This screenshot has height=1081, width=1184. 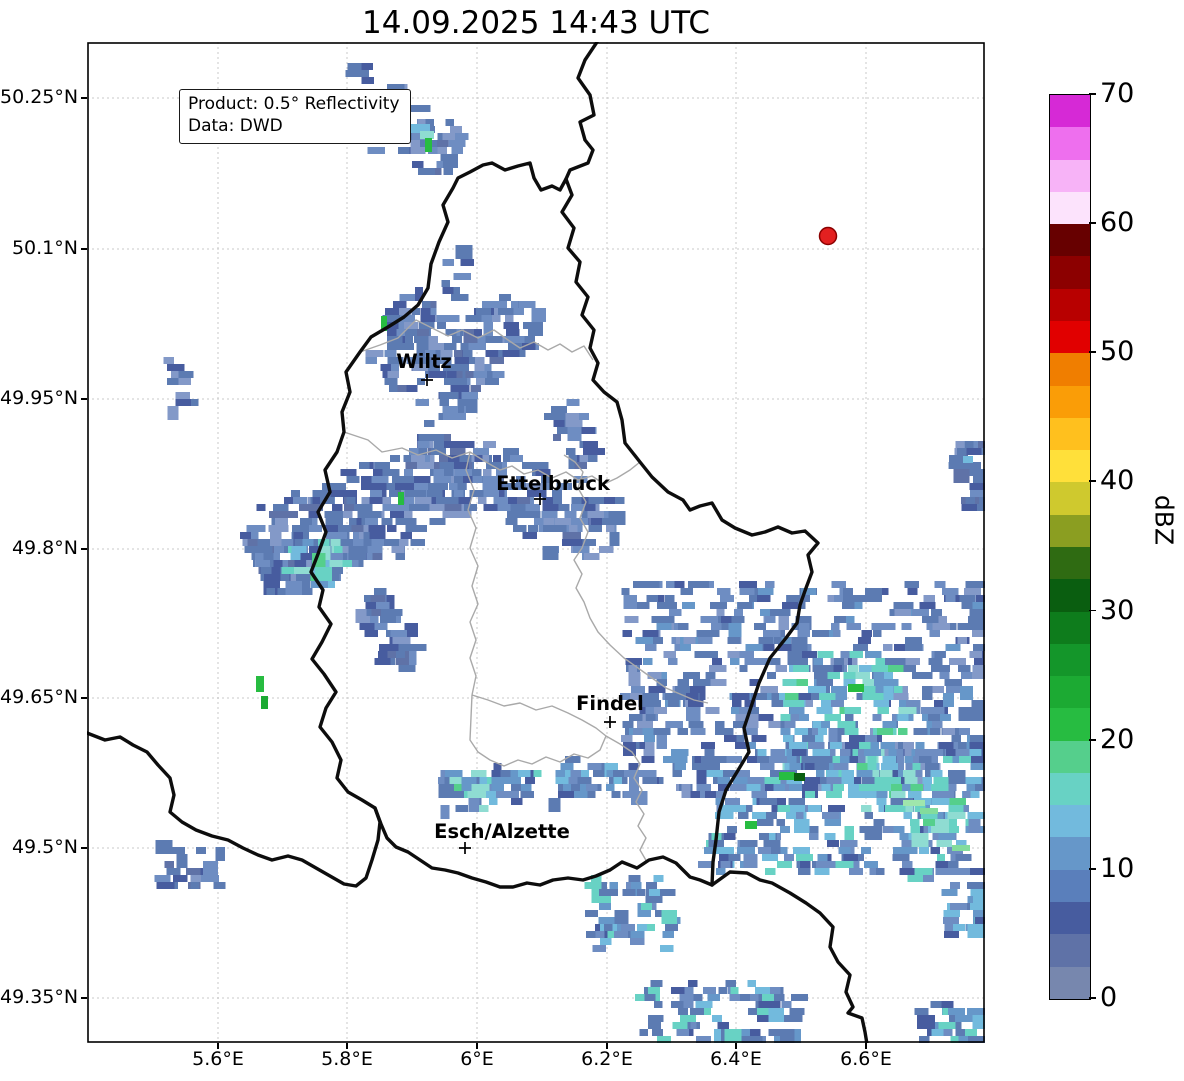 I want to click on y-tick-mark, so click(x=84, y=98).